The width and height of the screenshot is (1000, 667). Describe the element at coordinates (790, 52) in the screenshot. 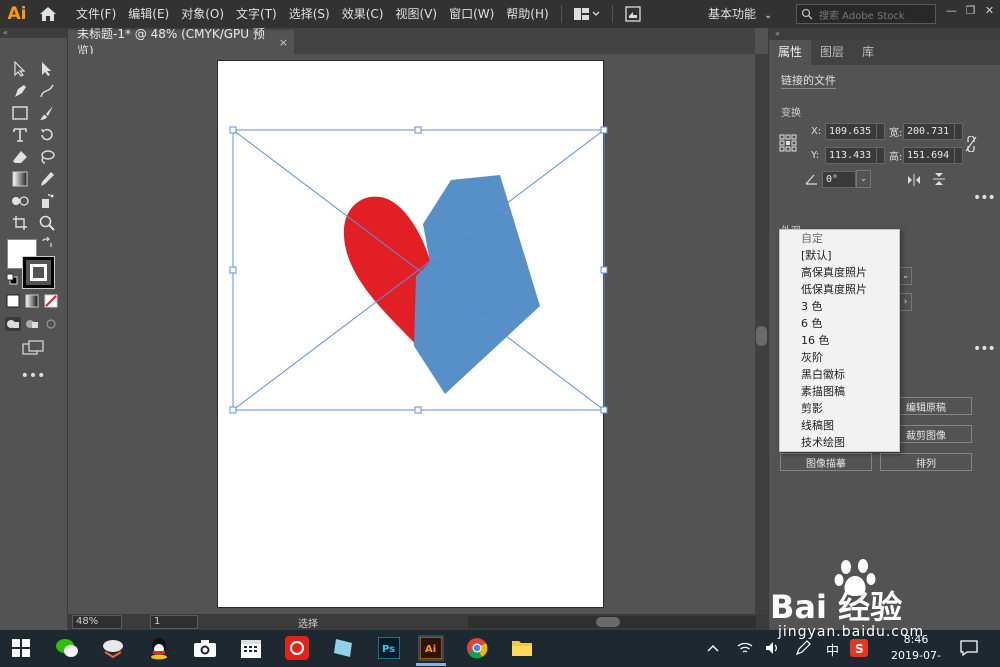

I see `tab-properties: 属性` at that location.